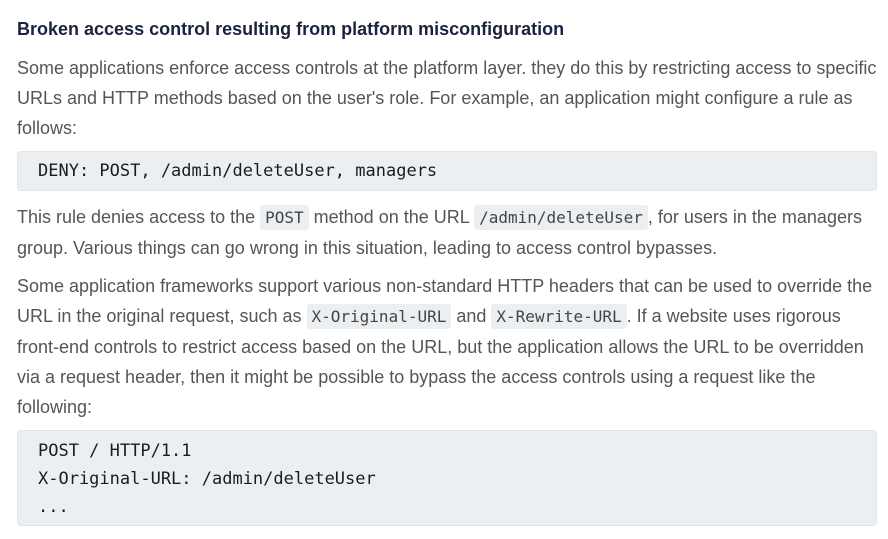  Describe the element at coordinates (379, 316) in the screenshot. I see `inline-code-x-original-url: X-Original-URL` at that location.